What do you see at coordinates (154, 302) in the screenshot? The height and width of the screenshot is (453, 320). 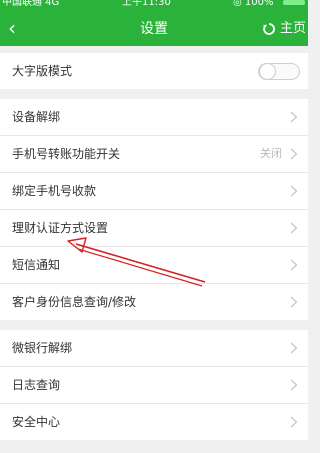 I see `setting-customer-identity: 客户身份信息查询/修改` at bounding box center [154, 302].